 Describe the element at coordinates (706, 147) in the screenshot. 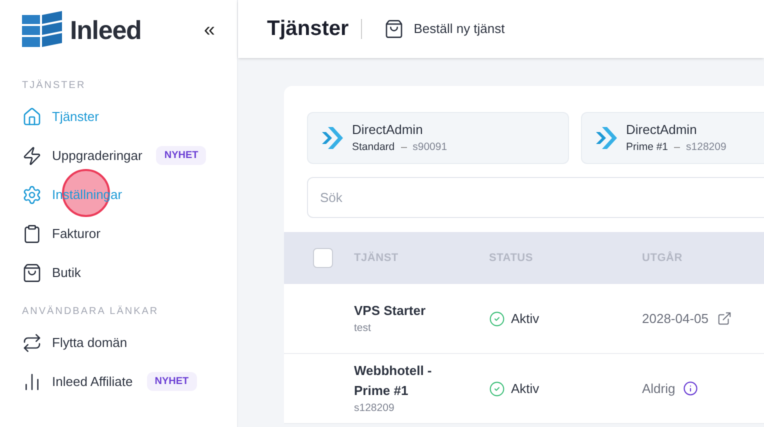

I see `tile-id: s128209` at that location.